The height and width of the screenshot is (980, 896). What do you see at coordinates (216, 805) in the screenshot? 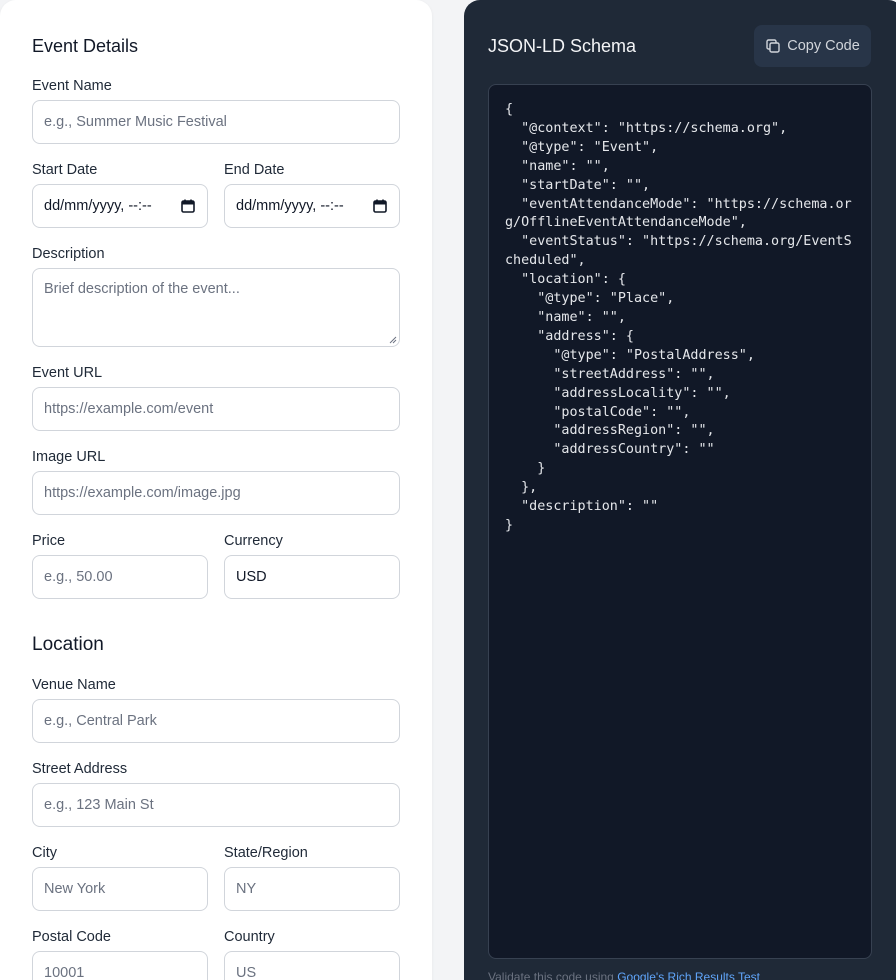
I see `street-address-input: e.g., 123 Main St` at bounding box center [216, 805].